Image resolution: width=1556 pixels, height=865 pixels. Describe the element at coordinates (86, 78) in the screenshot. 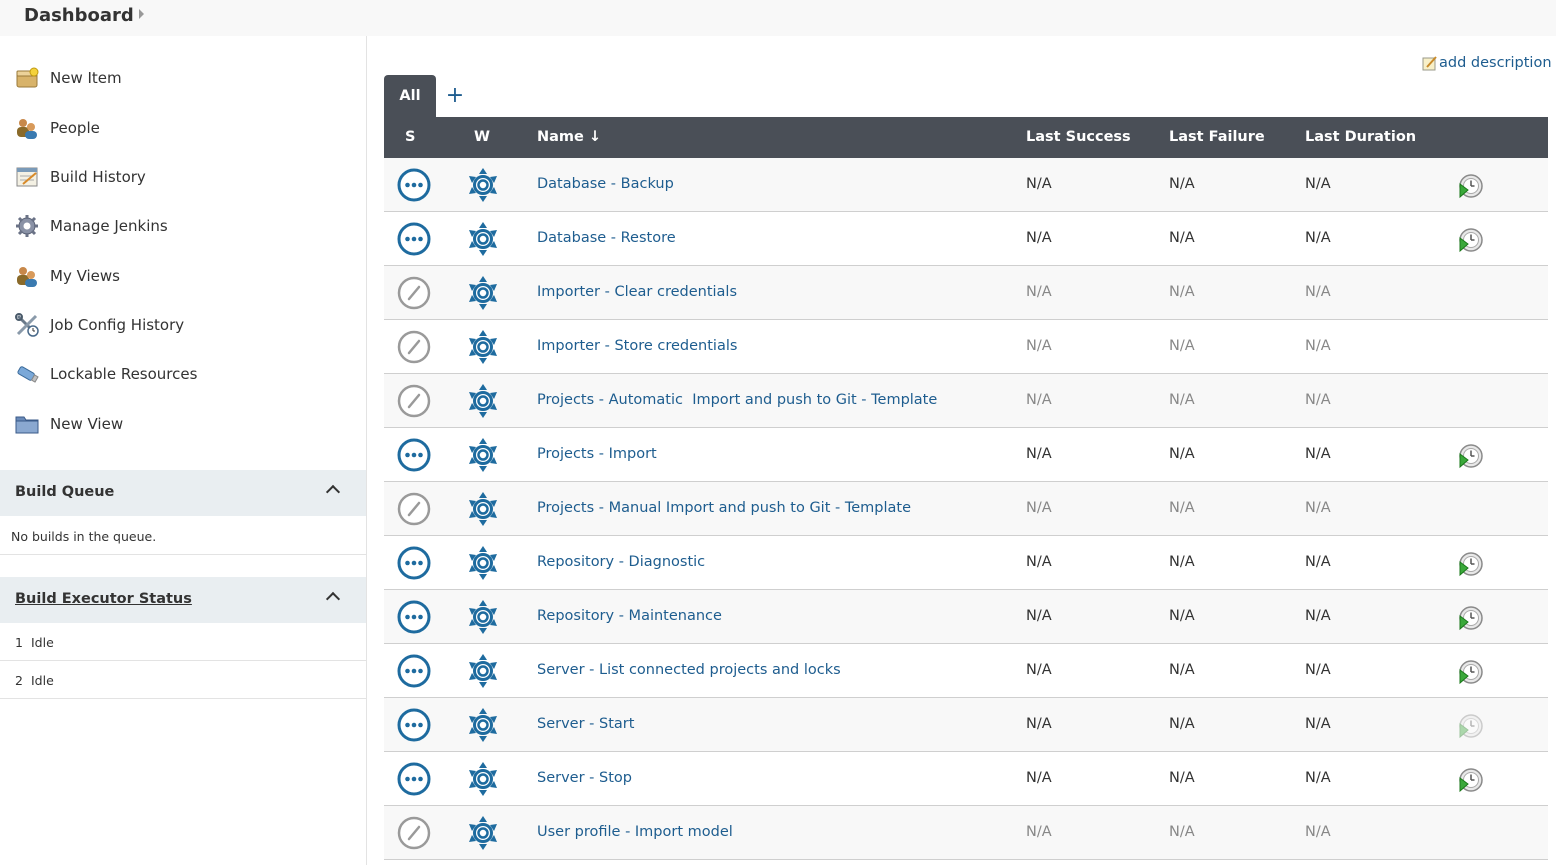

I see `sidebar-item-label: New Item` at that location.